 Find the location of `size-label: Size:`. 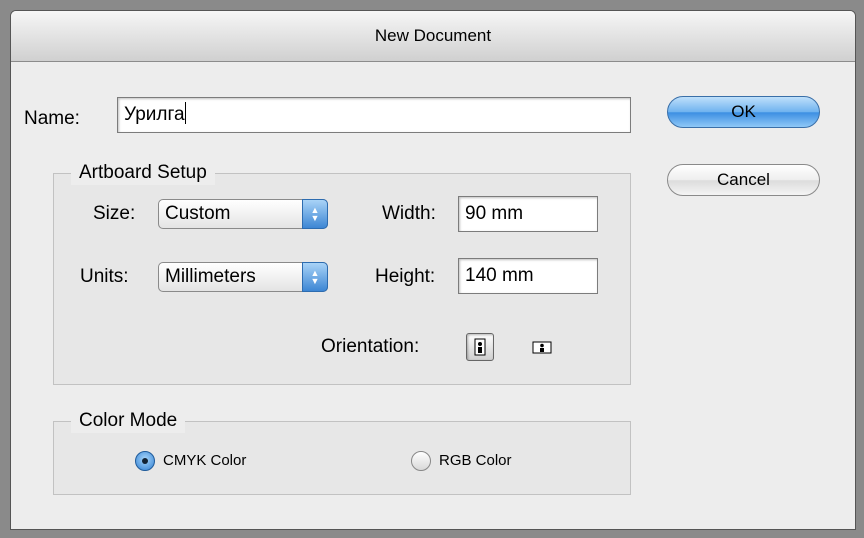

size-label: Size: is located at coordinates (114, 213).